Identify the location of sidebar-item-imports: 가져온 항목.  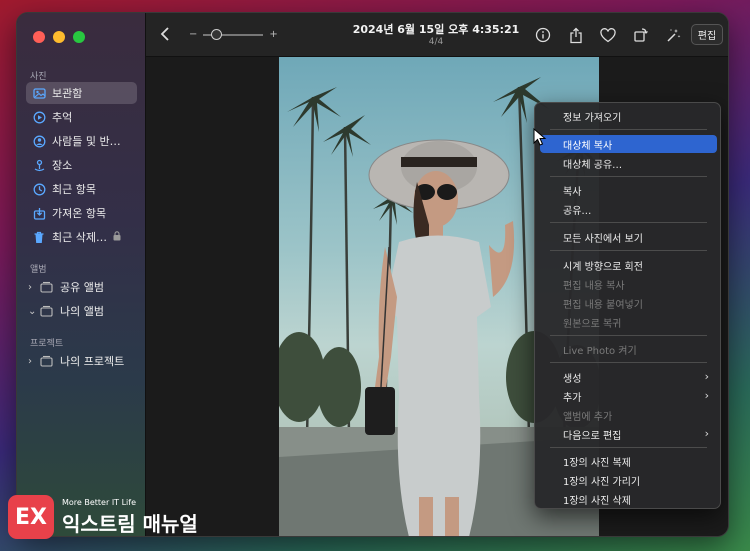
(81, 213).